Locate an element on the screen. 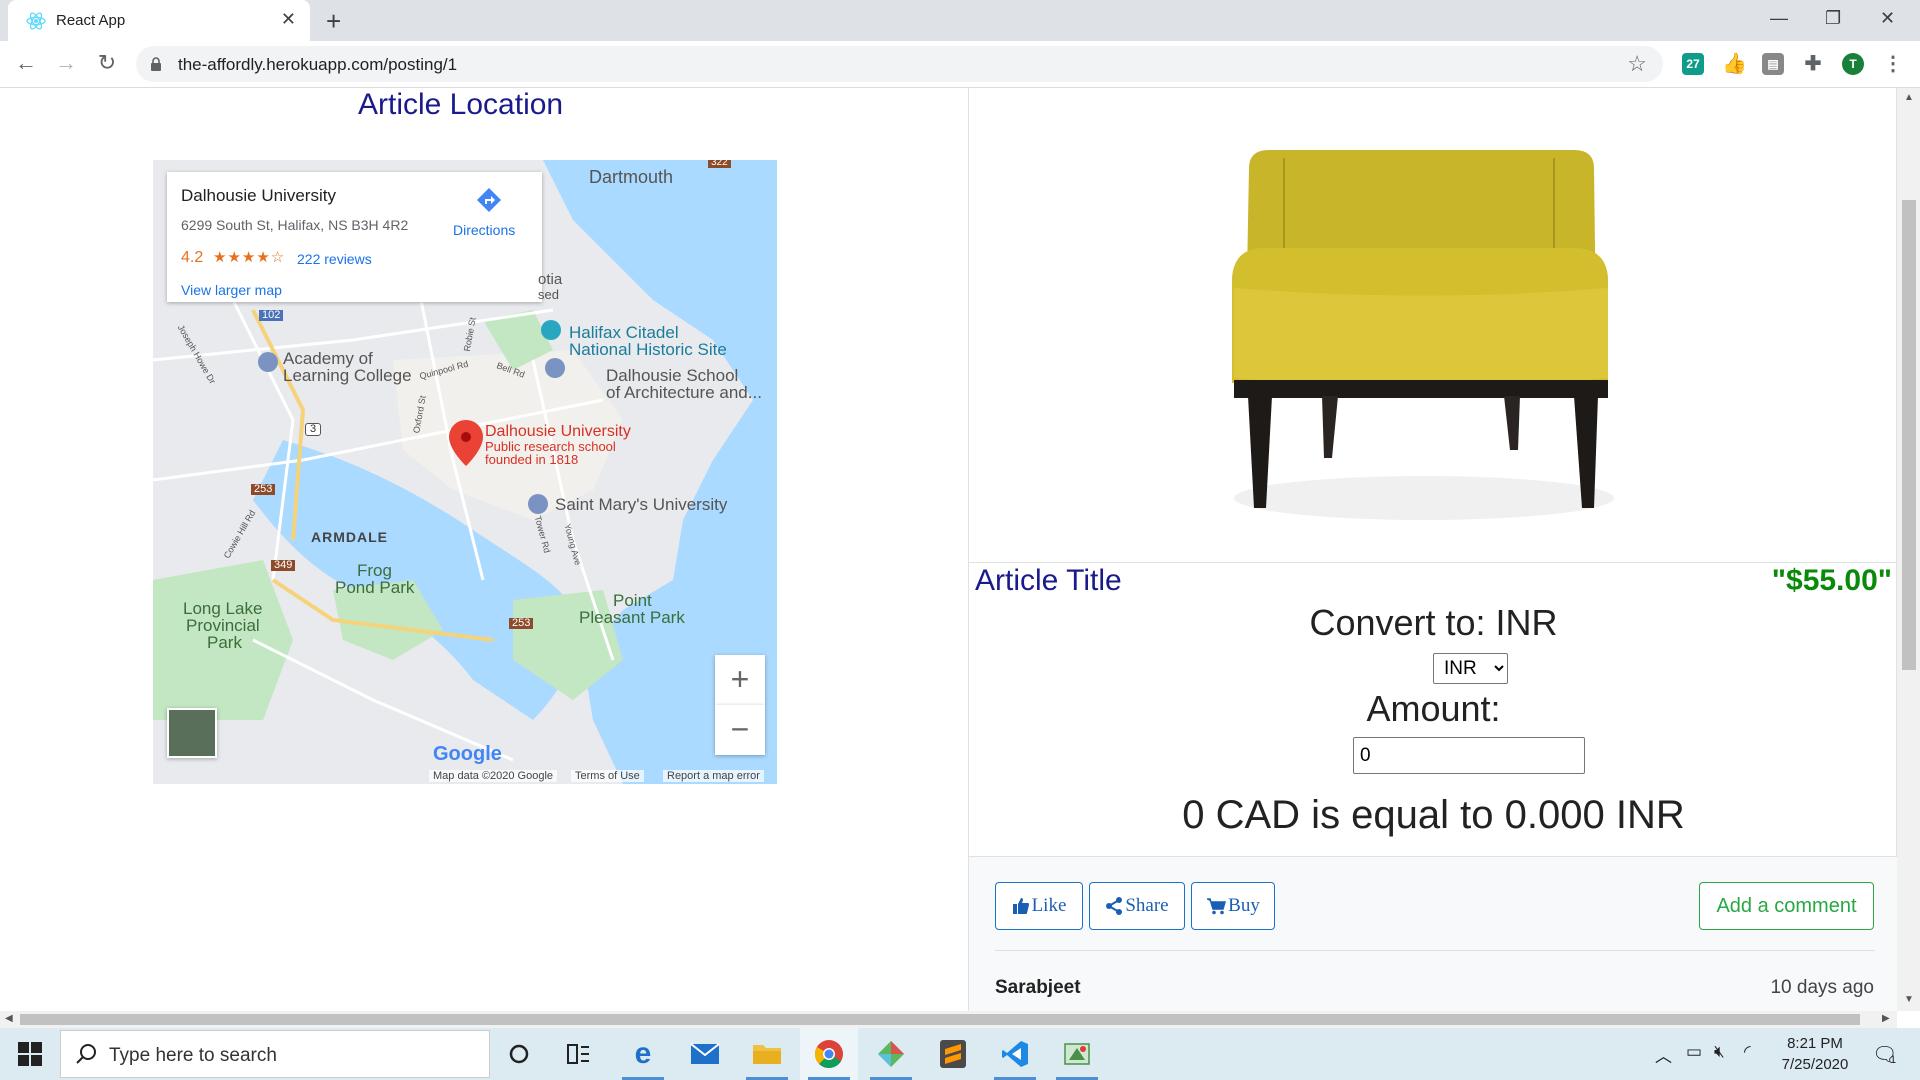 This screenshot has width=1920, height=1080. tab-title: React App is located at coordinates (91, 20).